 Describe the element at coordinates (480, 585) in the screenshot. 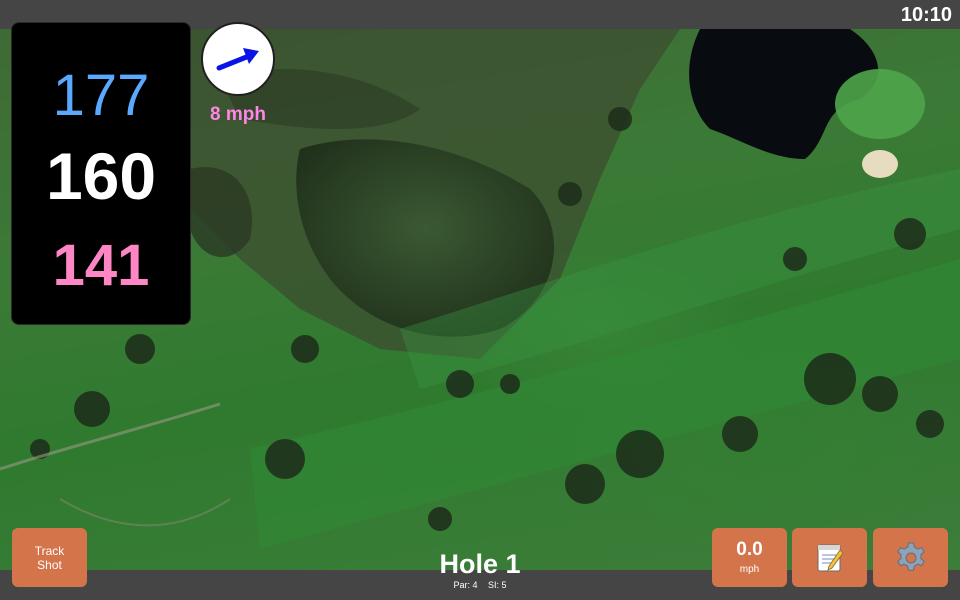

I see `hole-details: Par: 4 SI: 5` at that location.